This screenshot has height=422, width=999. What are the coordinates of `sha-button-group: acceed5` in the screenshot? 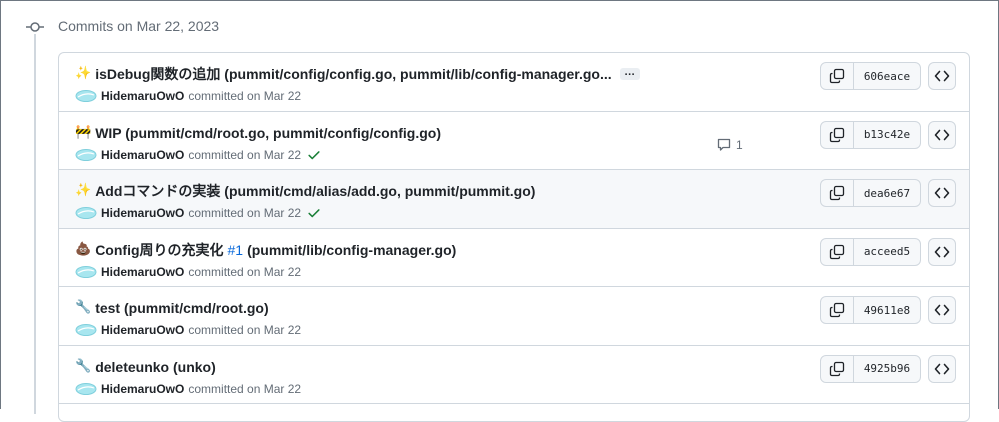 It's located at (870, 251).